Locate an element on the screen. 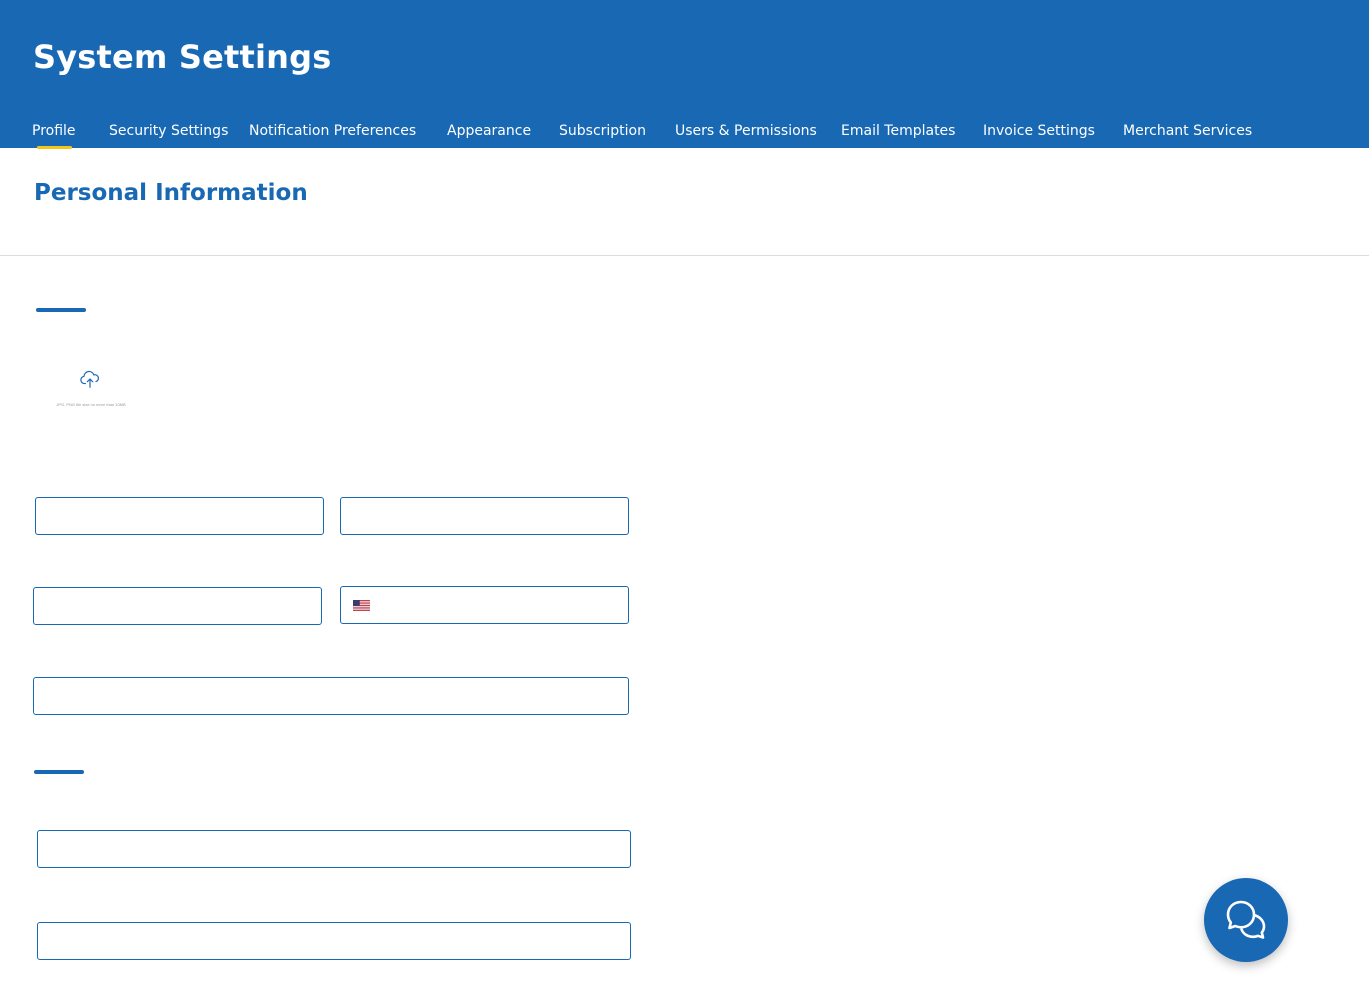  phone-input is located at coordinates (484, 605).